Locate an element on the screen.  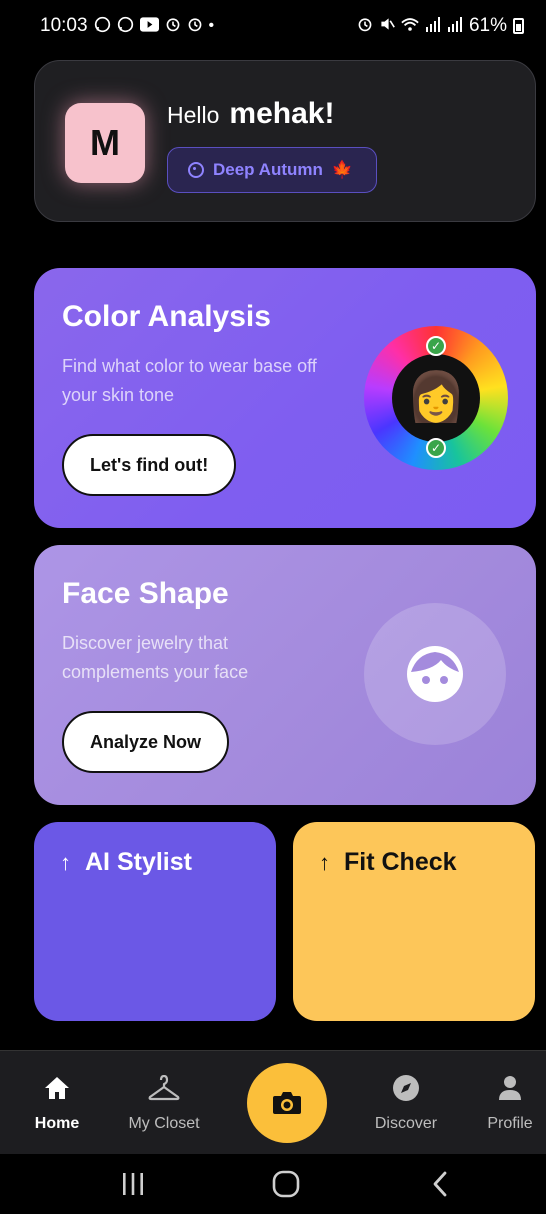
back-button is located at coordinates (440, 1184).